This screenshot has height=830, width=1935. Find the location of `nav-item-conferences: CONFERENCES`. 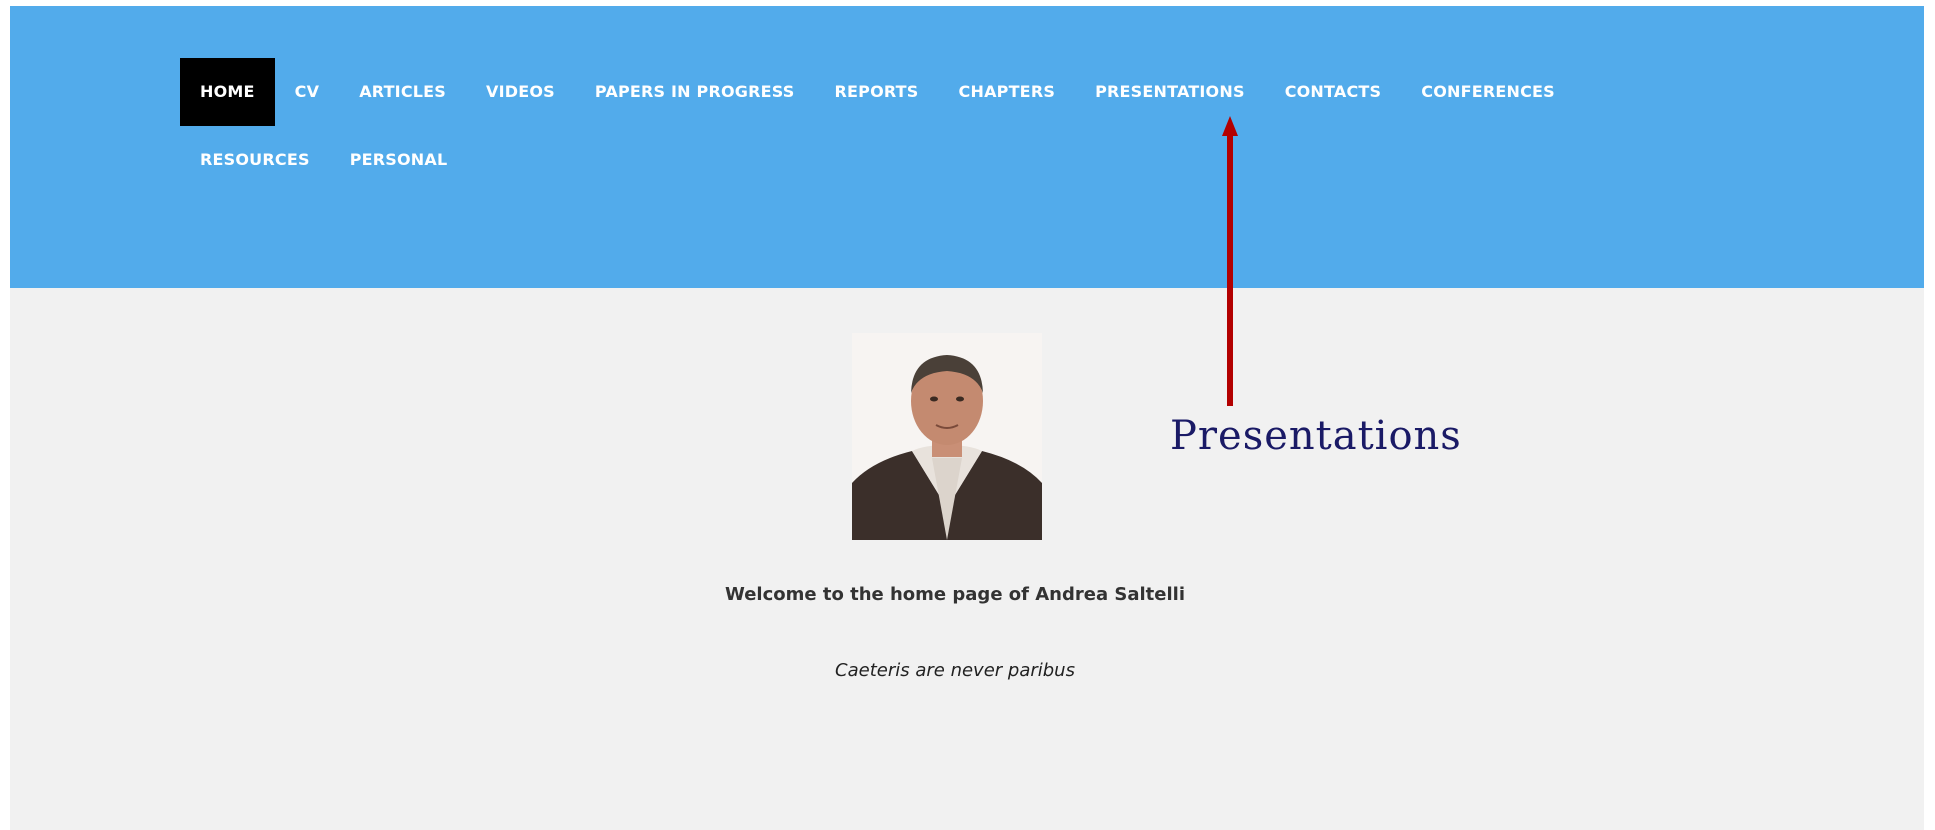

nav-item-conferences: CONFERENCES is located at coordinates (1488, 92).